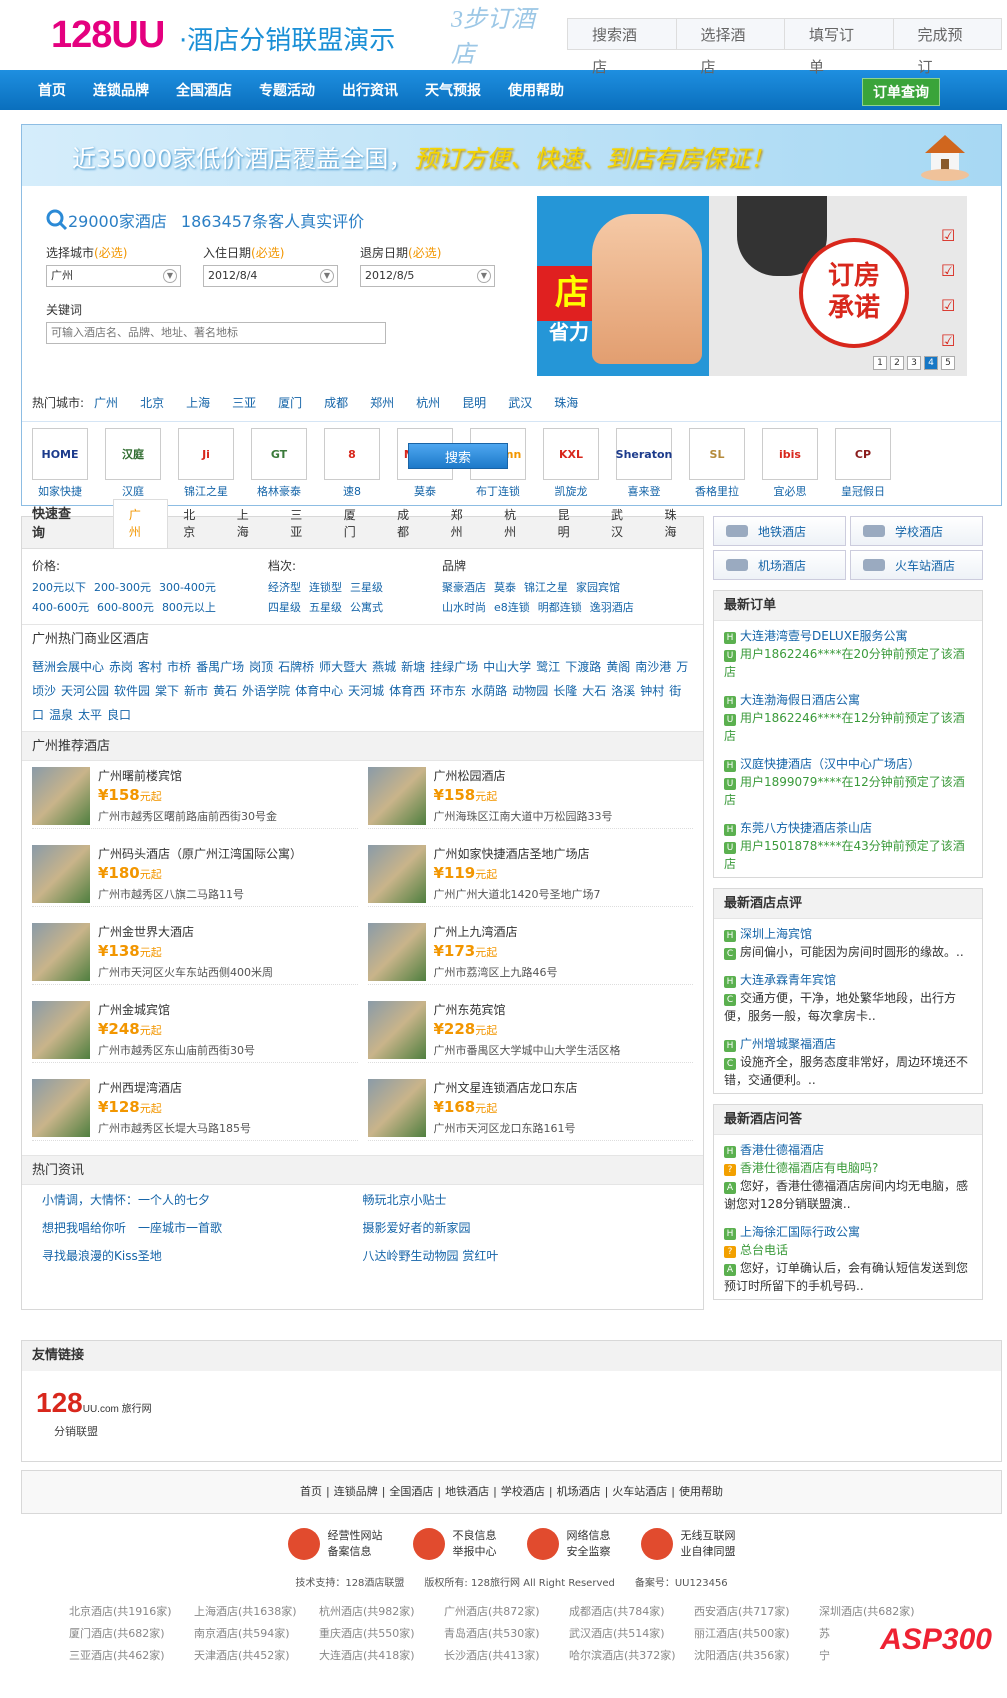 The image size is (1007, 1698). What do you see at coordinates (195, 1110) in the screenshot?
I see `hotel-card: 广州西堤湾酒店 ¥128元起 广州市越秀区长堤大马路185号` at bounding box center [195, 1110].